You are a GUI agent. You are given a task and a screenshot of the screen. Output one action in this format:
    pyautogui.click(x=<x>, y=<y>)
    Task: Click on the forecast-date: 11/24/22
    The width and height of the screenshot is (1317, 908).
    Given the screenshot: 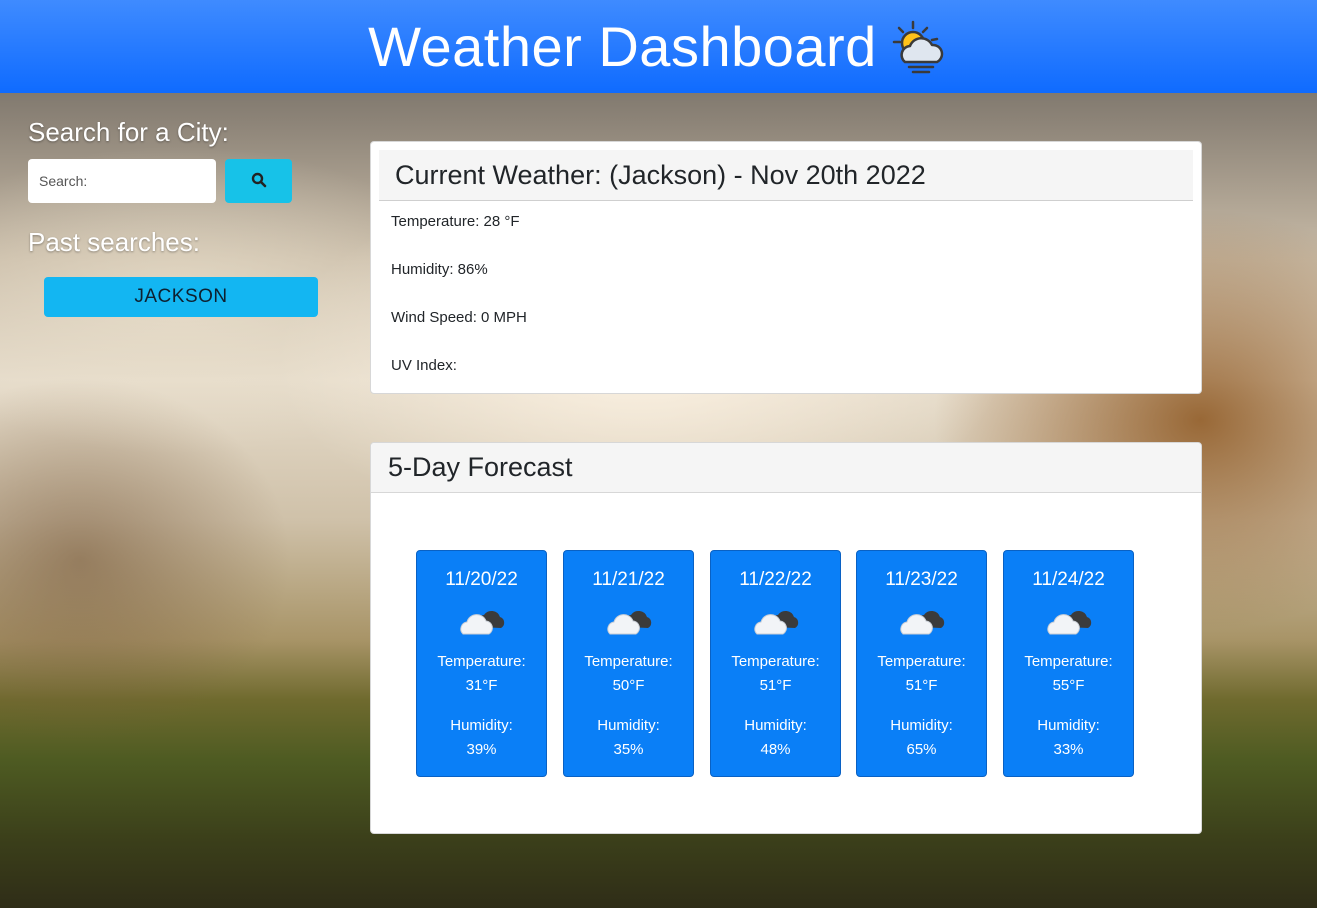 What is the action you would take?
    pyautogui.click(x=1068, y=579)
    